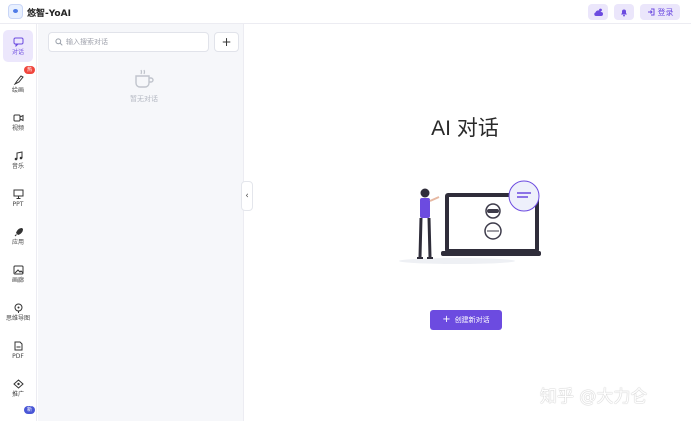 This screenshot has height=421, width=691. I want to click on music-icon, so click(18, 155).